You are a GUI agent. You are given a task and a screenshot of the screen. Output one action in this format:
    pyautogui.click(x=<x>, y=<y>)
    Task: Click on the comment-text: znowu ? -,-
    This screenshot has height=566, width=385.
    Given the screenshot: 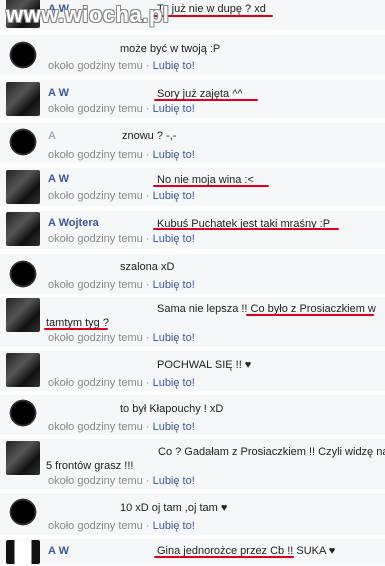 What is the action you would take?
    pyautogui.click(x=149, y=136)
    